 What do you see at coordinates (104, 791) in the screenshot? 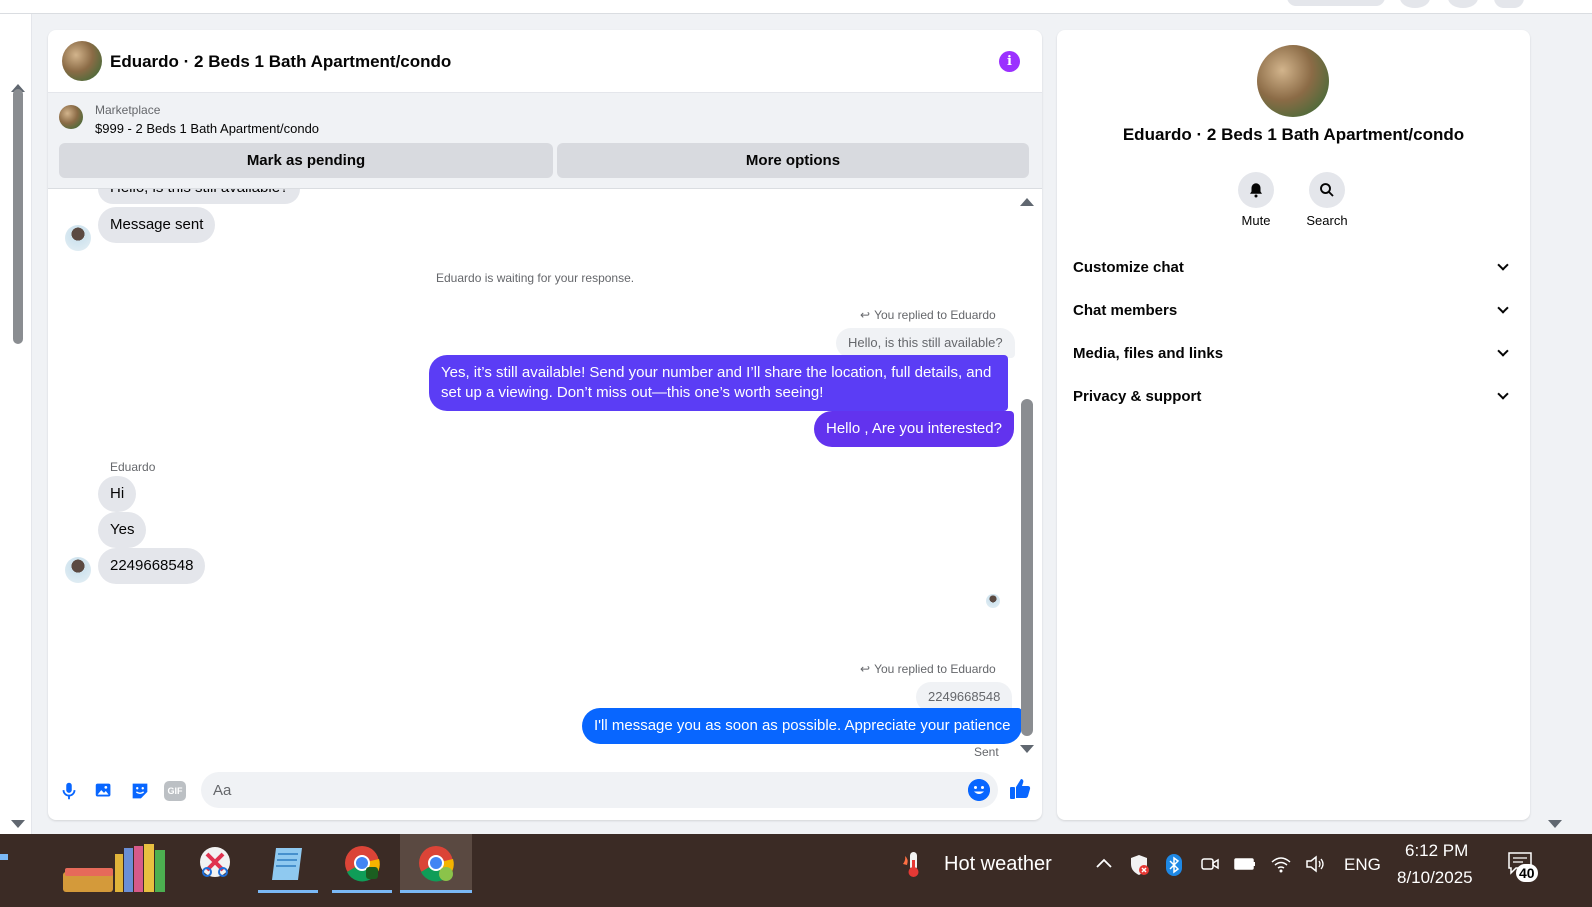
I see `photo-icon` at bounding box center [104, 791].